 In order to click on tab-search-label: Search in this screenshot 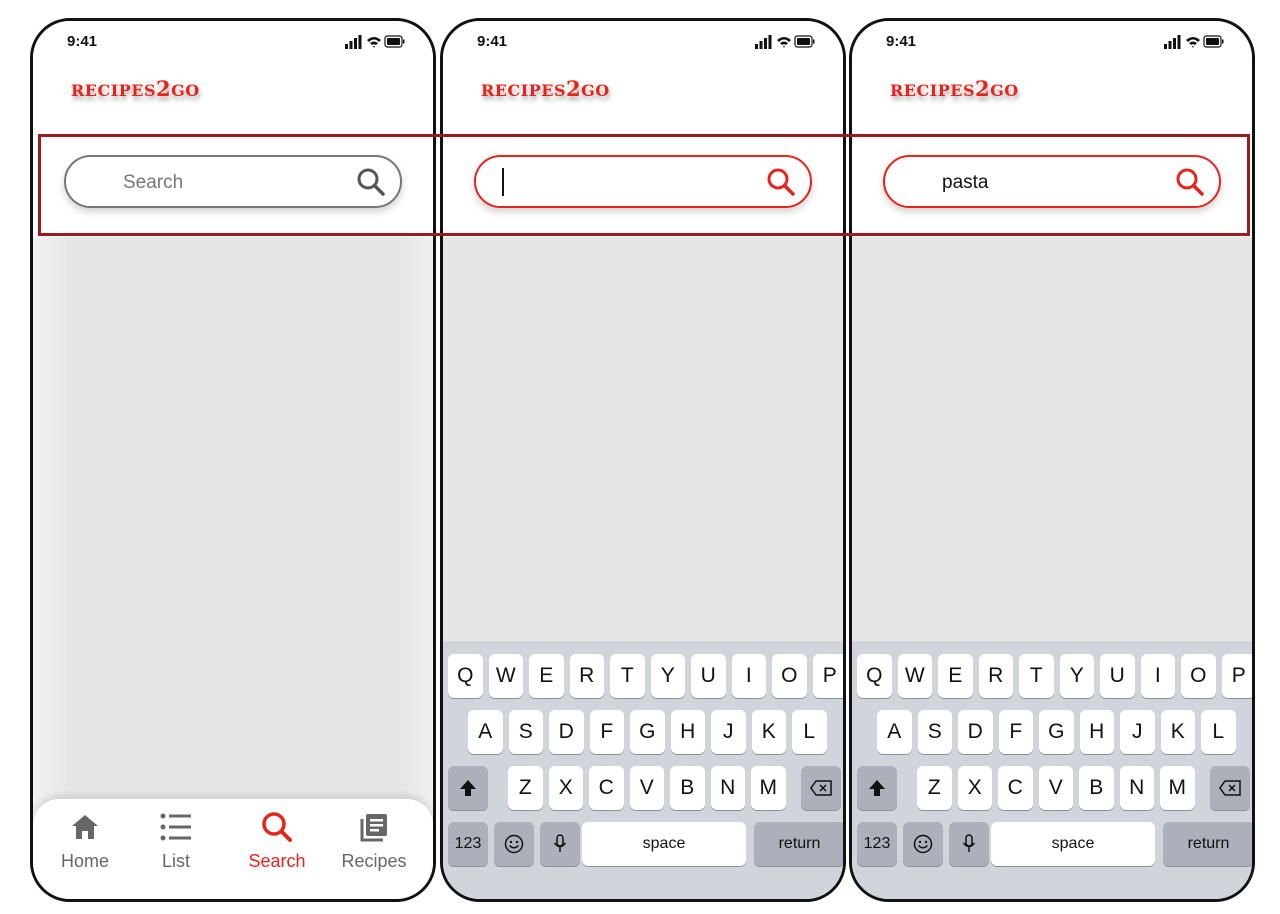, I will do `click(277, 861)`.